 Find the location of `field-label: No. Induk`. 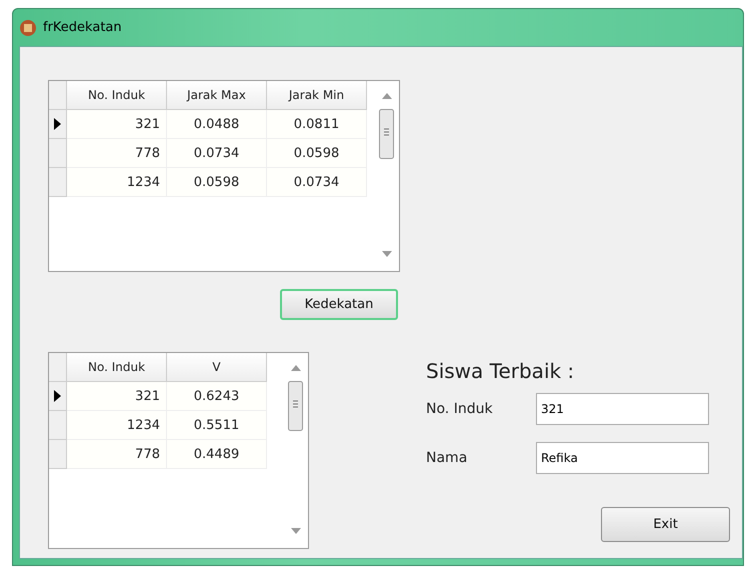

field-label: No. Induk is located at coordinates (460, 409).